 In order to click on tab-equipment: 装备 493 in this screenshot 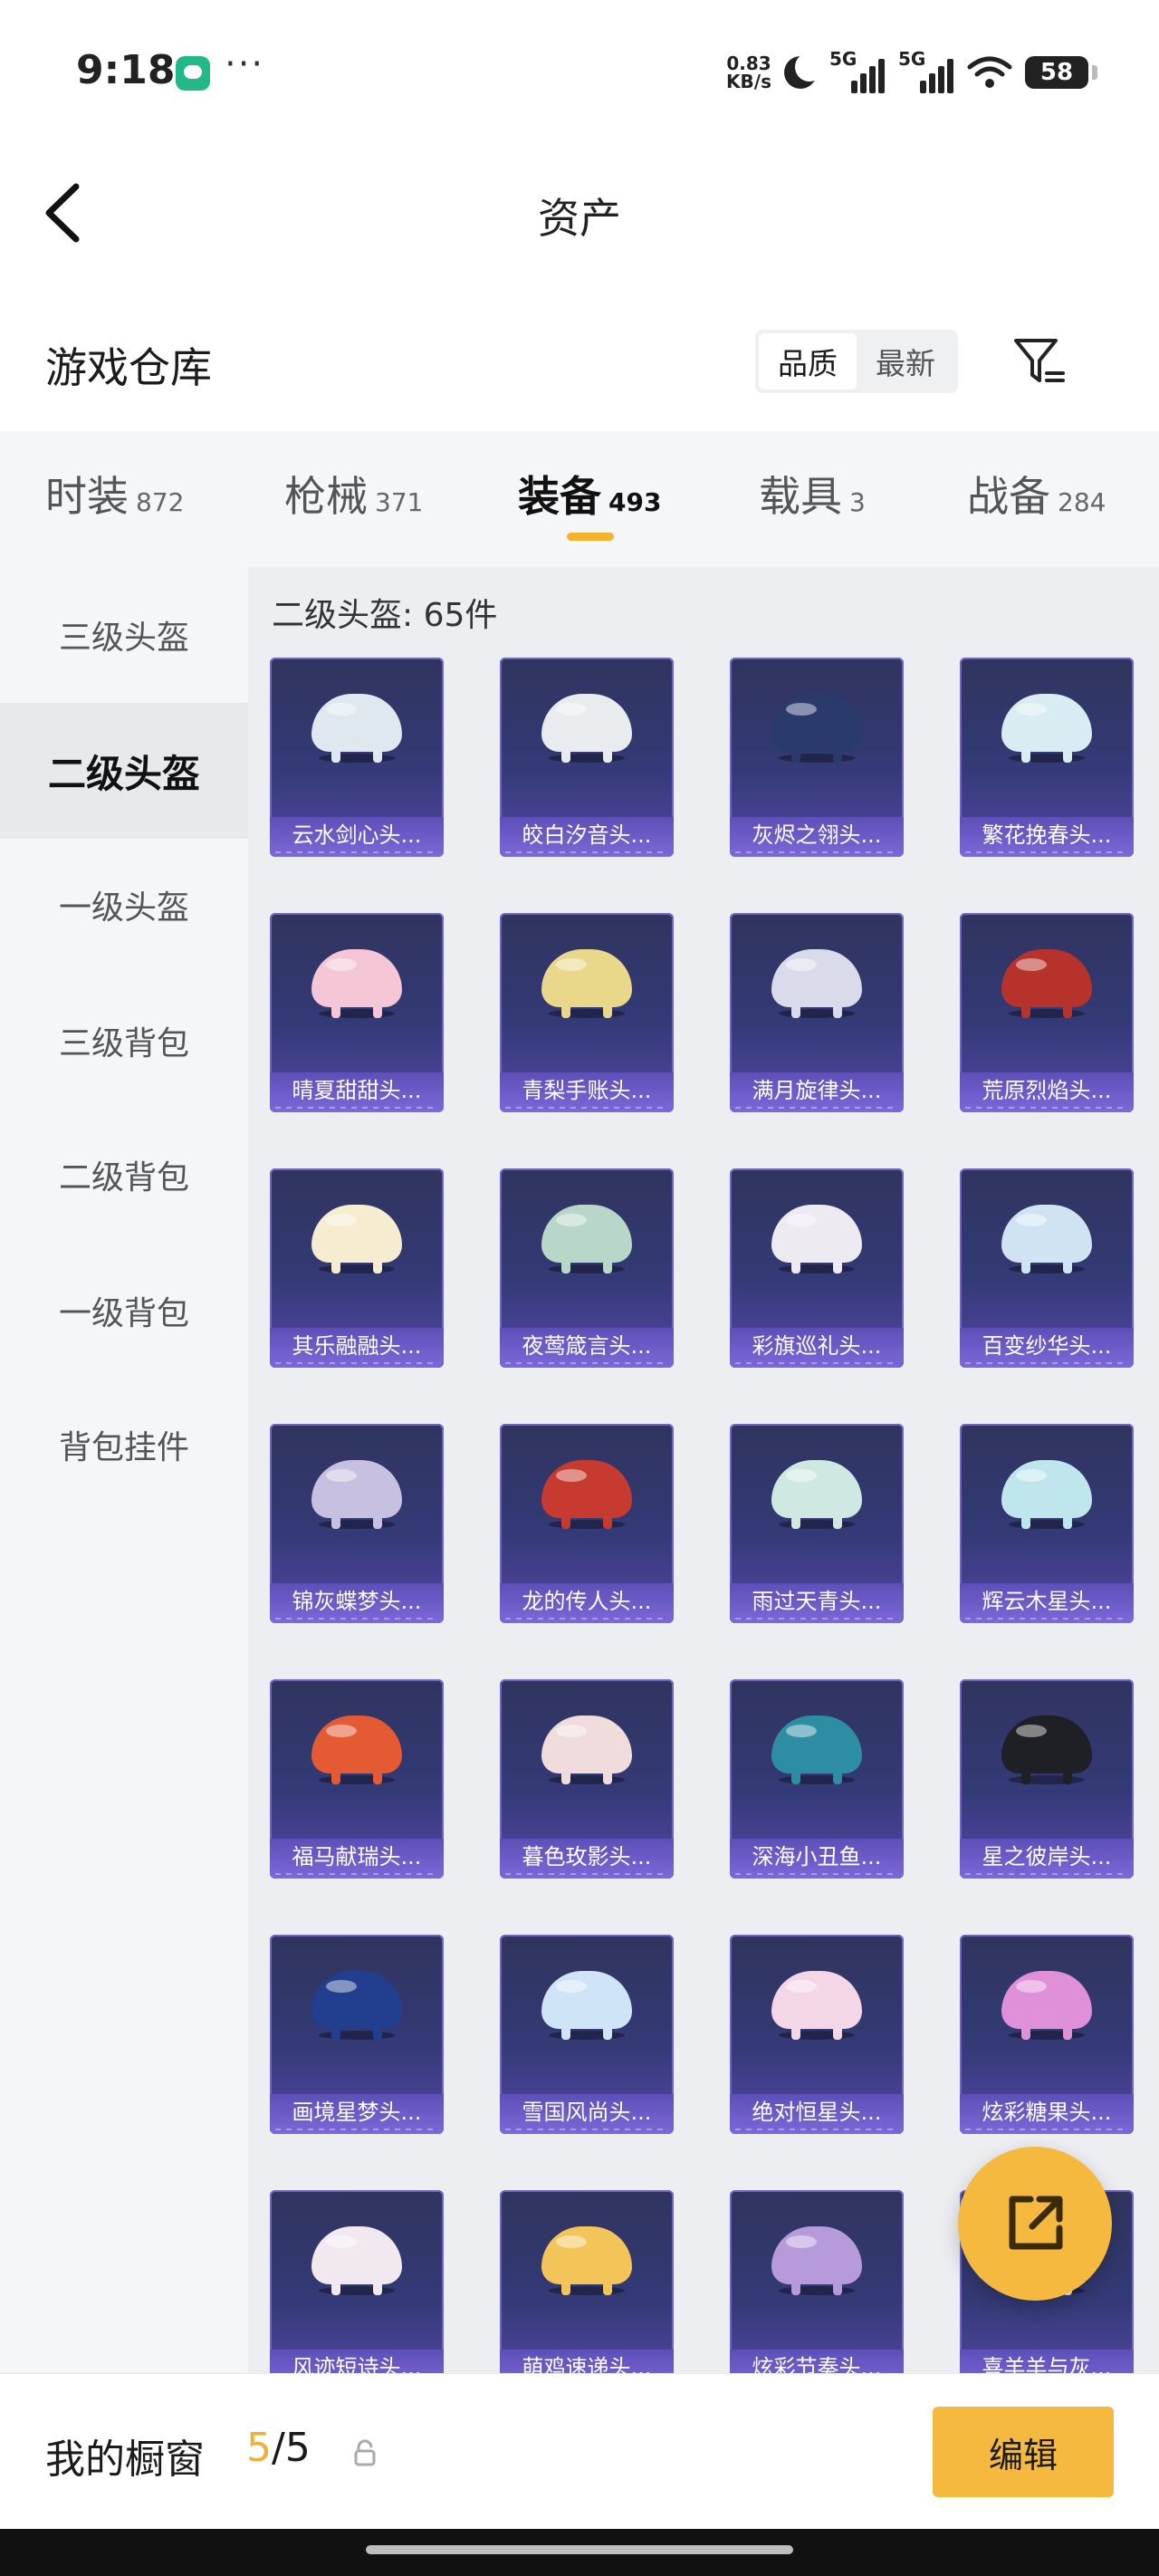, I will do `click(590, 494)`.